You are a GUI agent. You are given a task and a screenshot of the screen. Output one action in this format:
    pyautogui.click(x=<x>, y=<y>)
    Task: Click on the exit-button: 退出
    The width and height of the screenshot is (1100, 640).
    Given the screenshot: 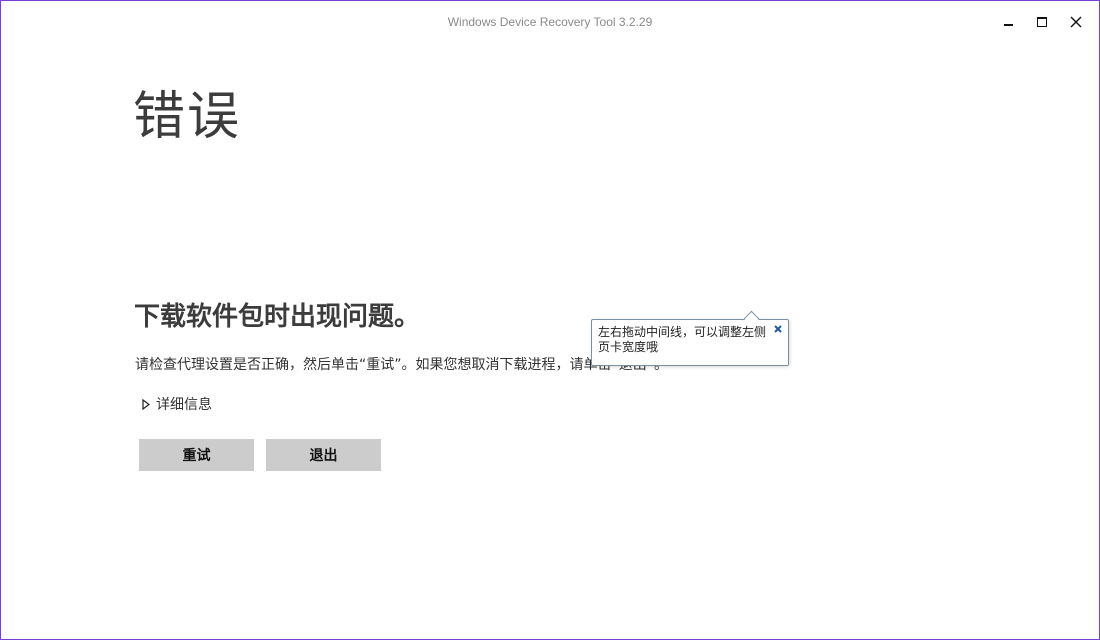 What is the action you would take?
    pyautogui.click(x=323, y=455)
    